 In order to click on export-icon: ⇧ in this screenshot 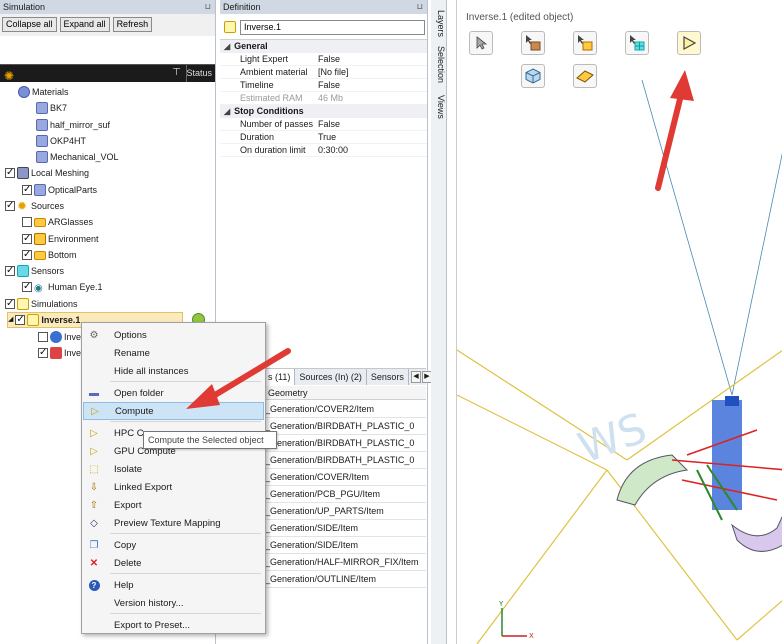, I will do `click(94, 505)`.